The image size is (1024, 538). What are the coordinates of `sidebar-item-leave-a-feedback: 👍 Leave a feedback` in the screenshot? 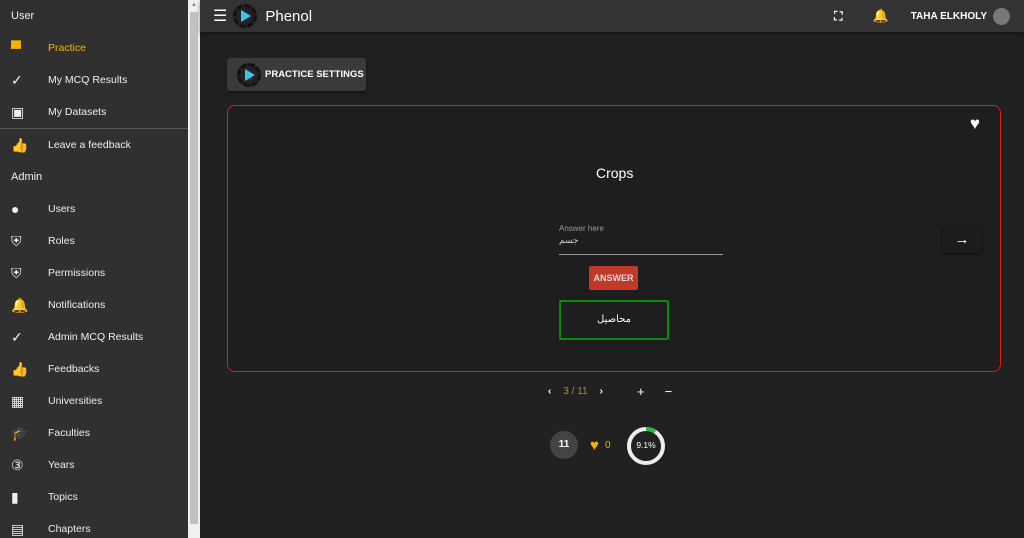 It's located at (94, 145).